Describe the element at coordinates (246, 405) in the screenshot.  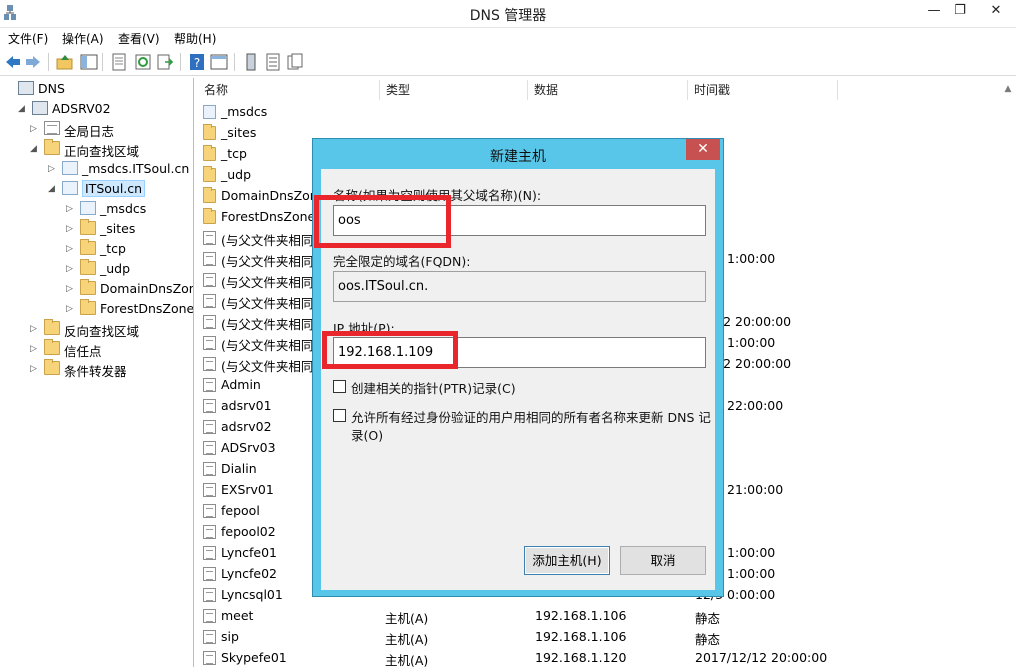
I see `cell-name: adsrv01` at that location.